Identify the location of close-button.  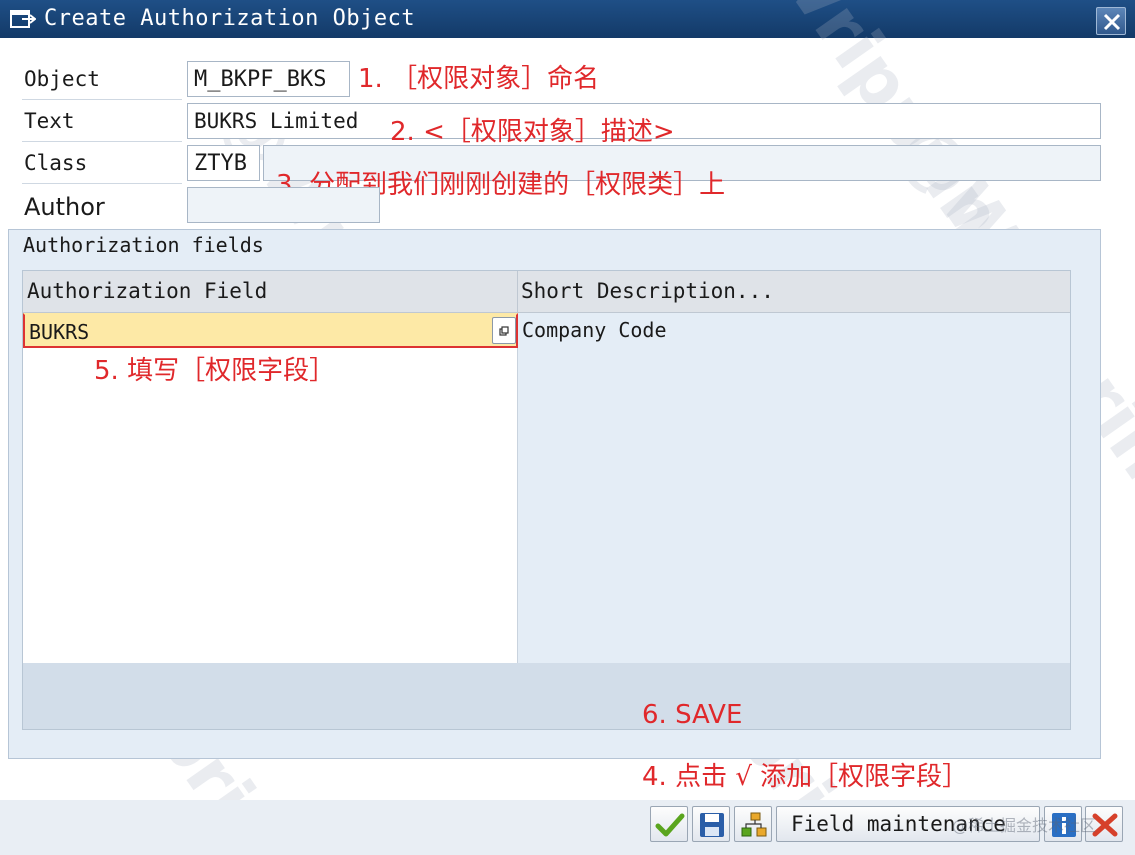
(1111, 21).